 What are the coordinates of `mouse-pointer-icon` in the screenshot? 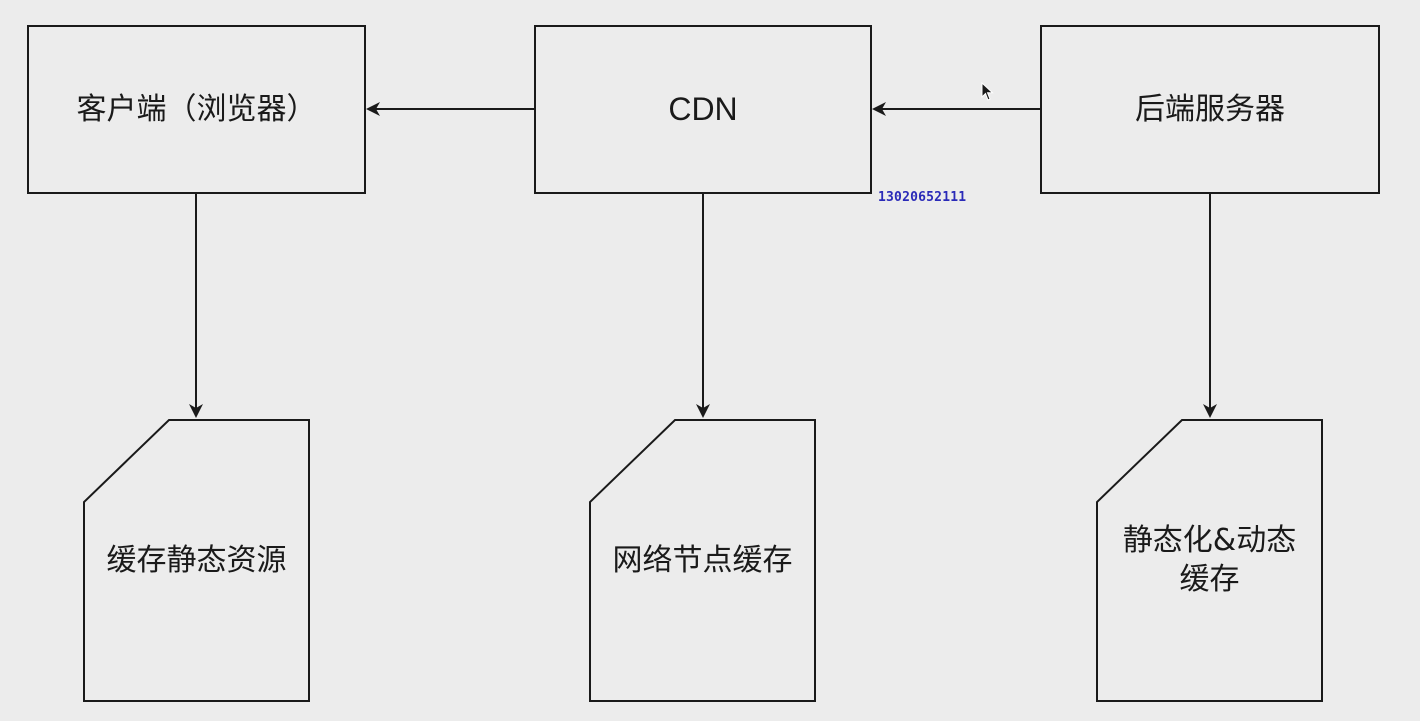 It's located at (987, 91).